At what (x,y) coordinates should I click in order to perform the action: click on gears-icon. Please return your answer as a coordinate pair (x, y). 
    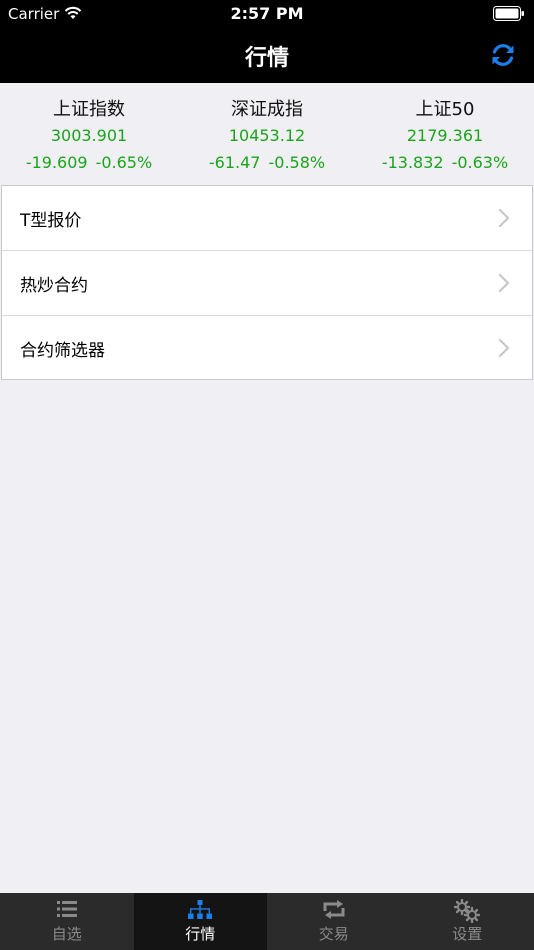
    Looking at the image, I should click on (467, 911).